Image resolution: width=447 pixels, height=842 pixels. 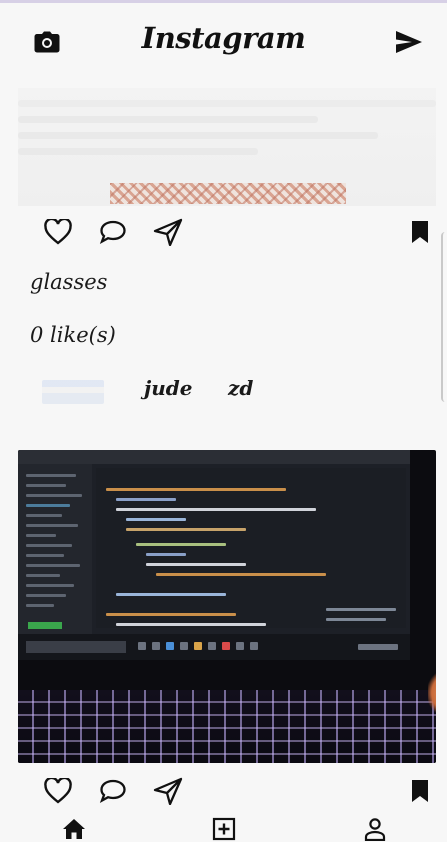 What do you see at coordinates (375, 829) in the screenshot?
I see `profile-icon` at bounding box center [375, 829].